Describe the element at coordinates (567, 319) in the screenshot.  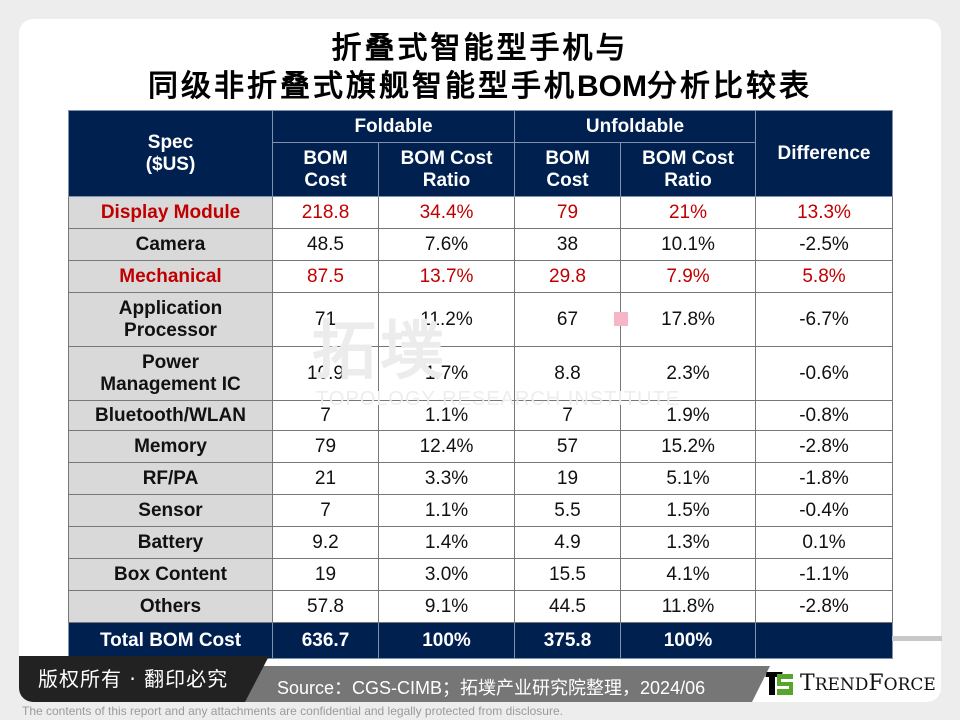
I see `cell-unfoldable-bom-cost: 67` at that location.